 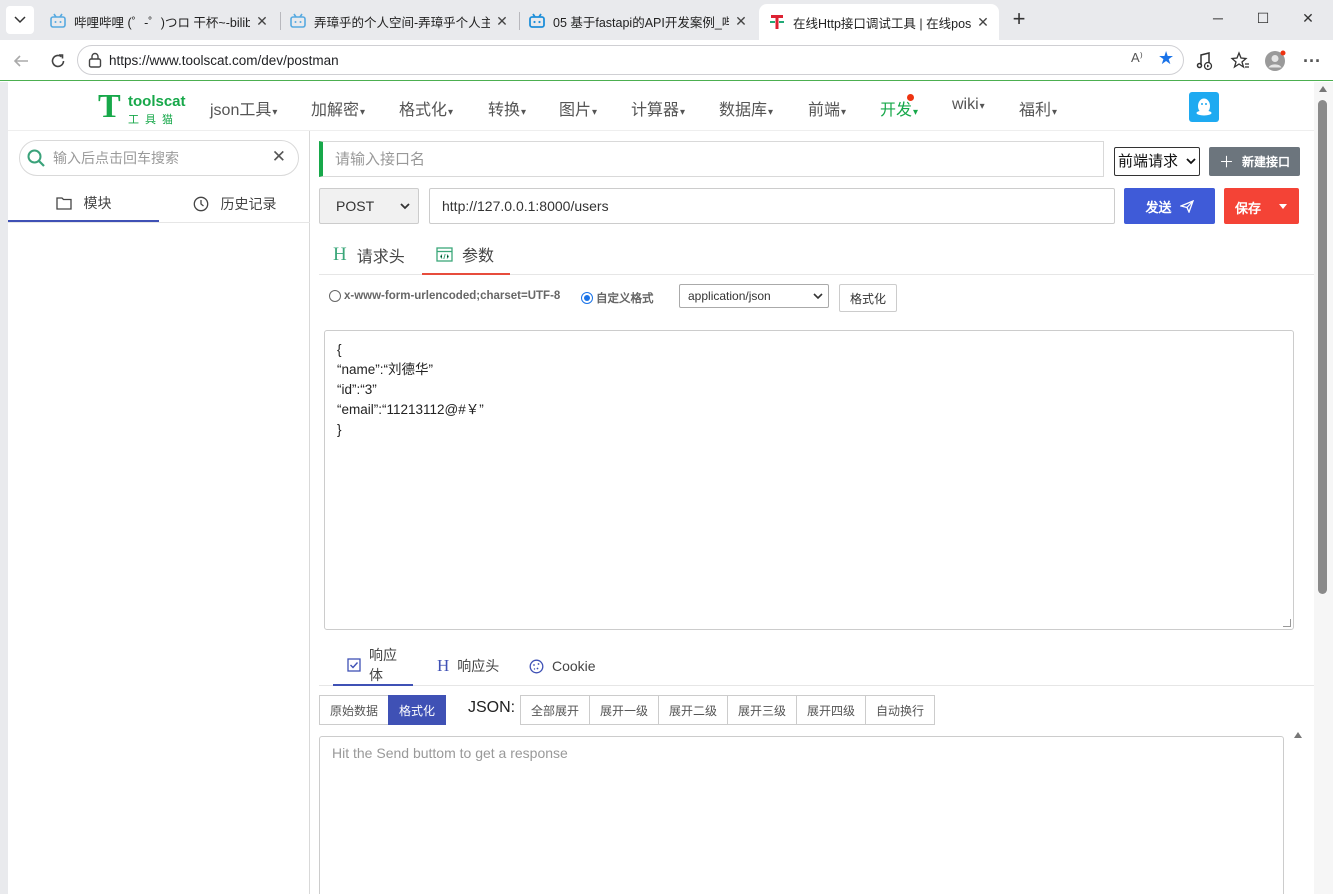 I want to click on tab-response-body: 响应体, so click(x=373, y=666).